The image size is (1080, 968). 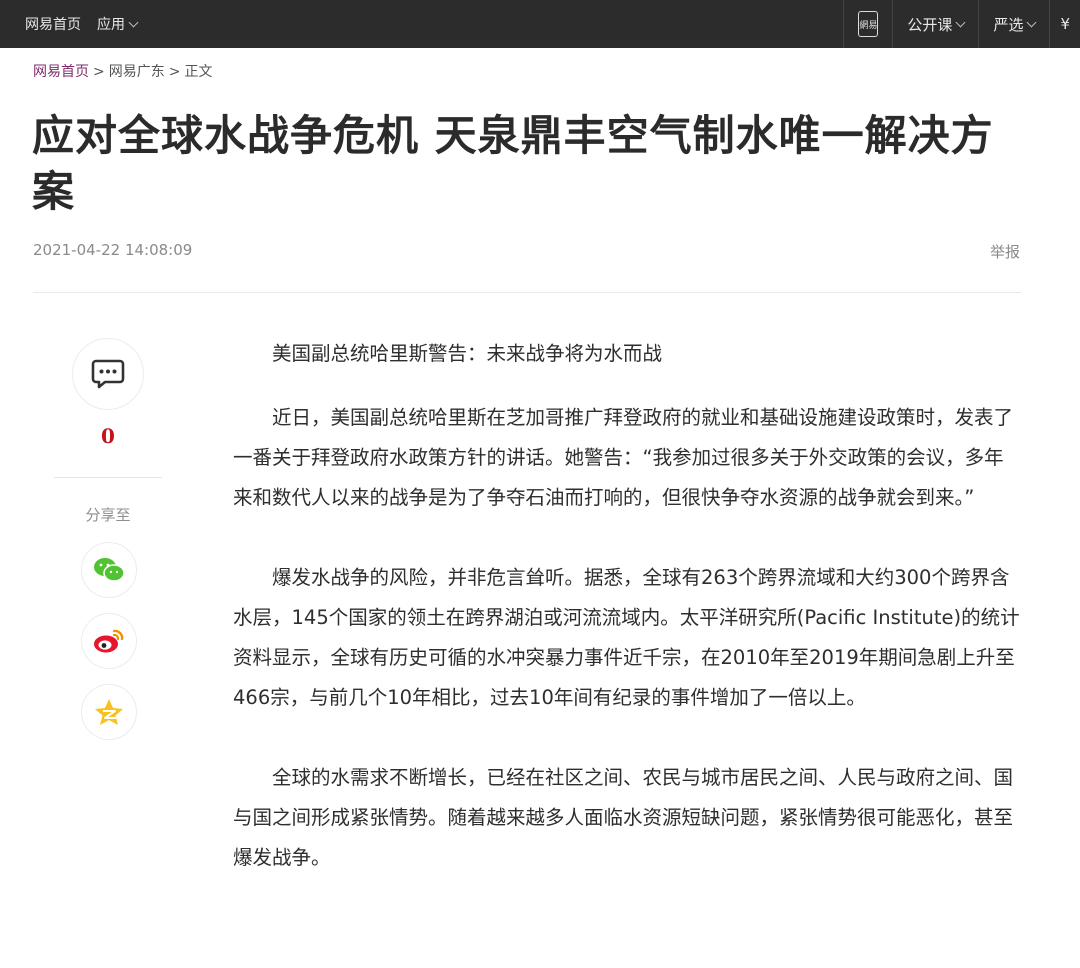 I want to click on share-label: 分享至, so click(x=108, y=515).